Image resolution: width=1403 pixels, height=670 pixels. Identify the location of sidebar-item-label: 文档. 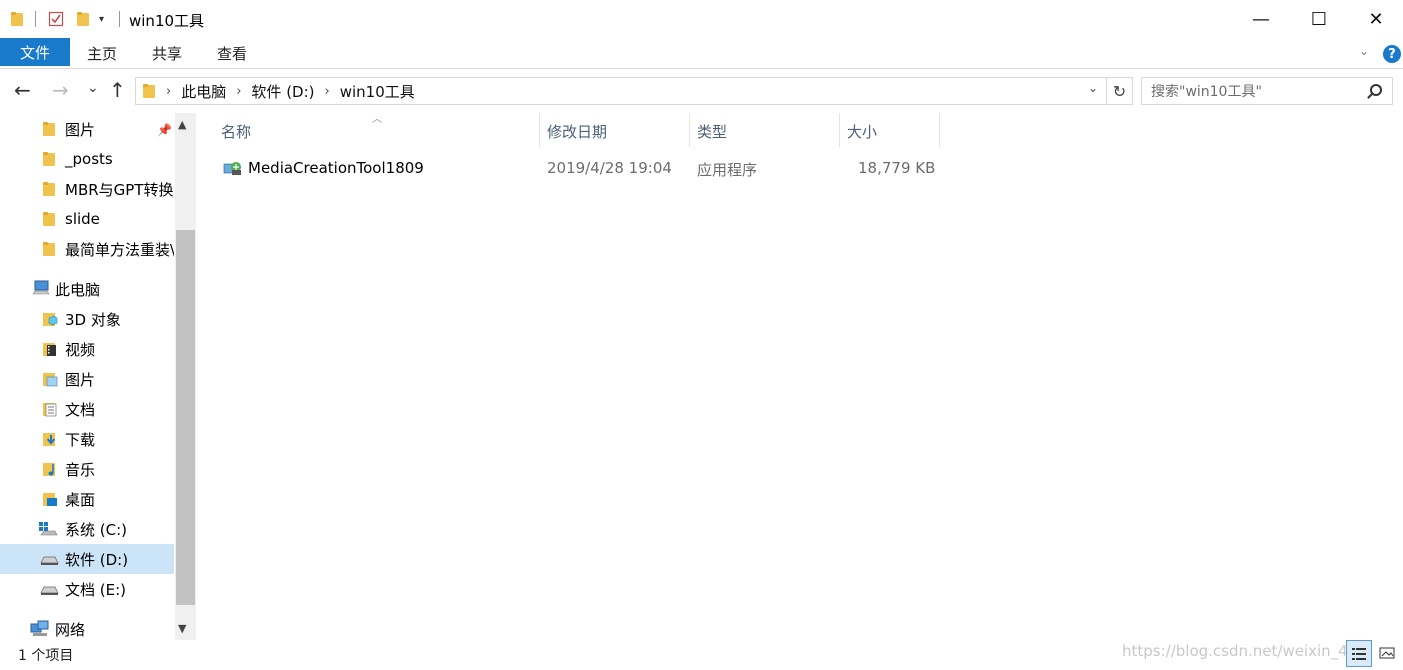
(80, 409).